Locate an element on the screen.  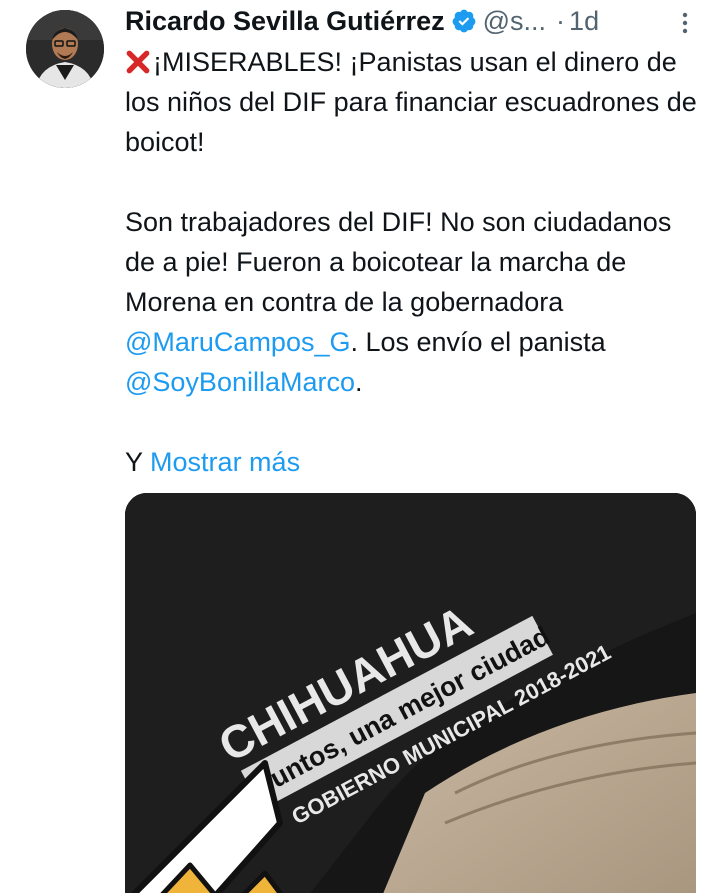
tweet-paragraph-3: Y Mostrar más is located at coordinates (412, 462).